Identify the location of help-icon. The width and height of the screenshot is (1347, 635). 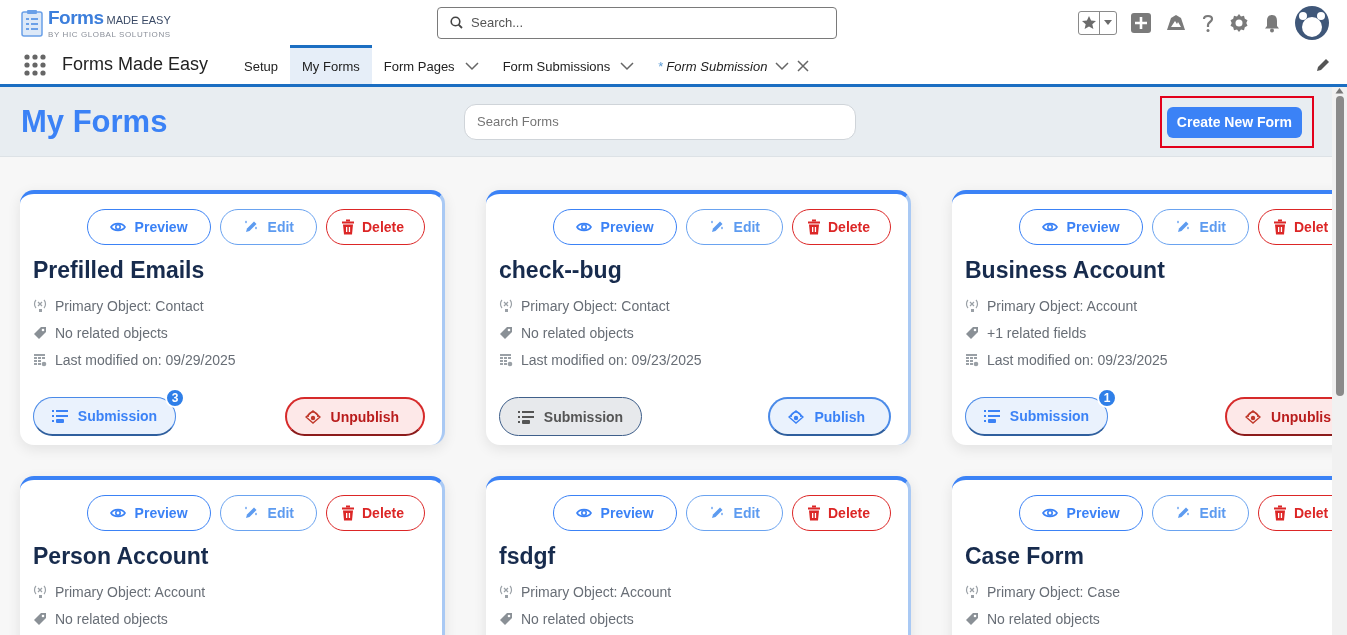
(1208, 22).